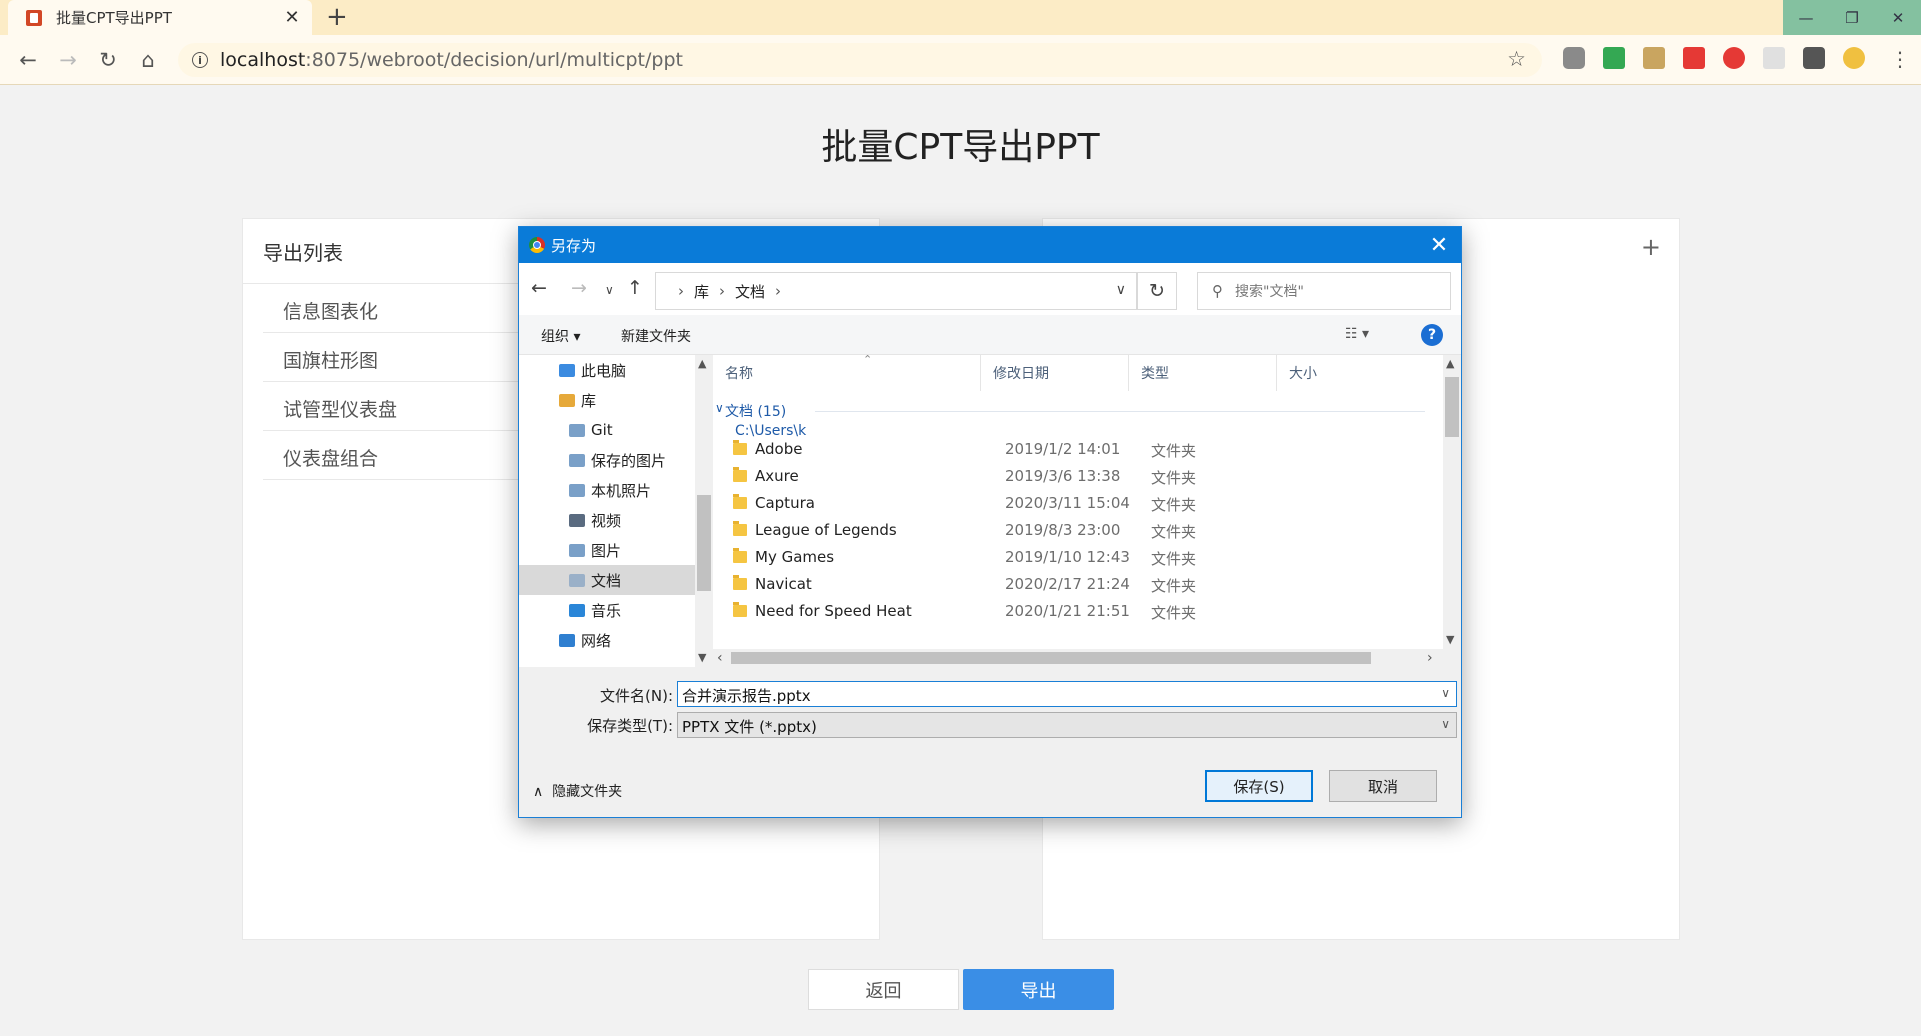 The image size is (1921, 1036). I want to click on breadcrumb: › 库 › 文档 › ∨, so click(896, 291).